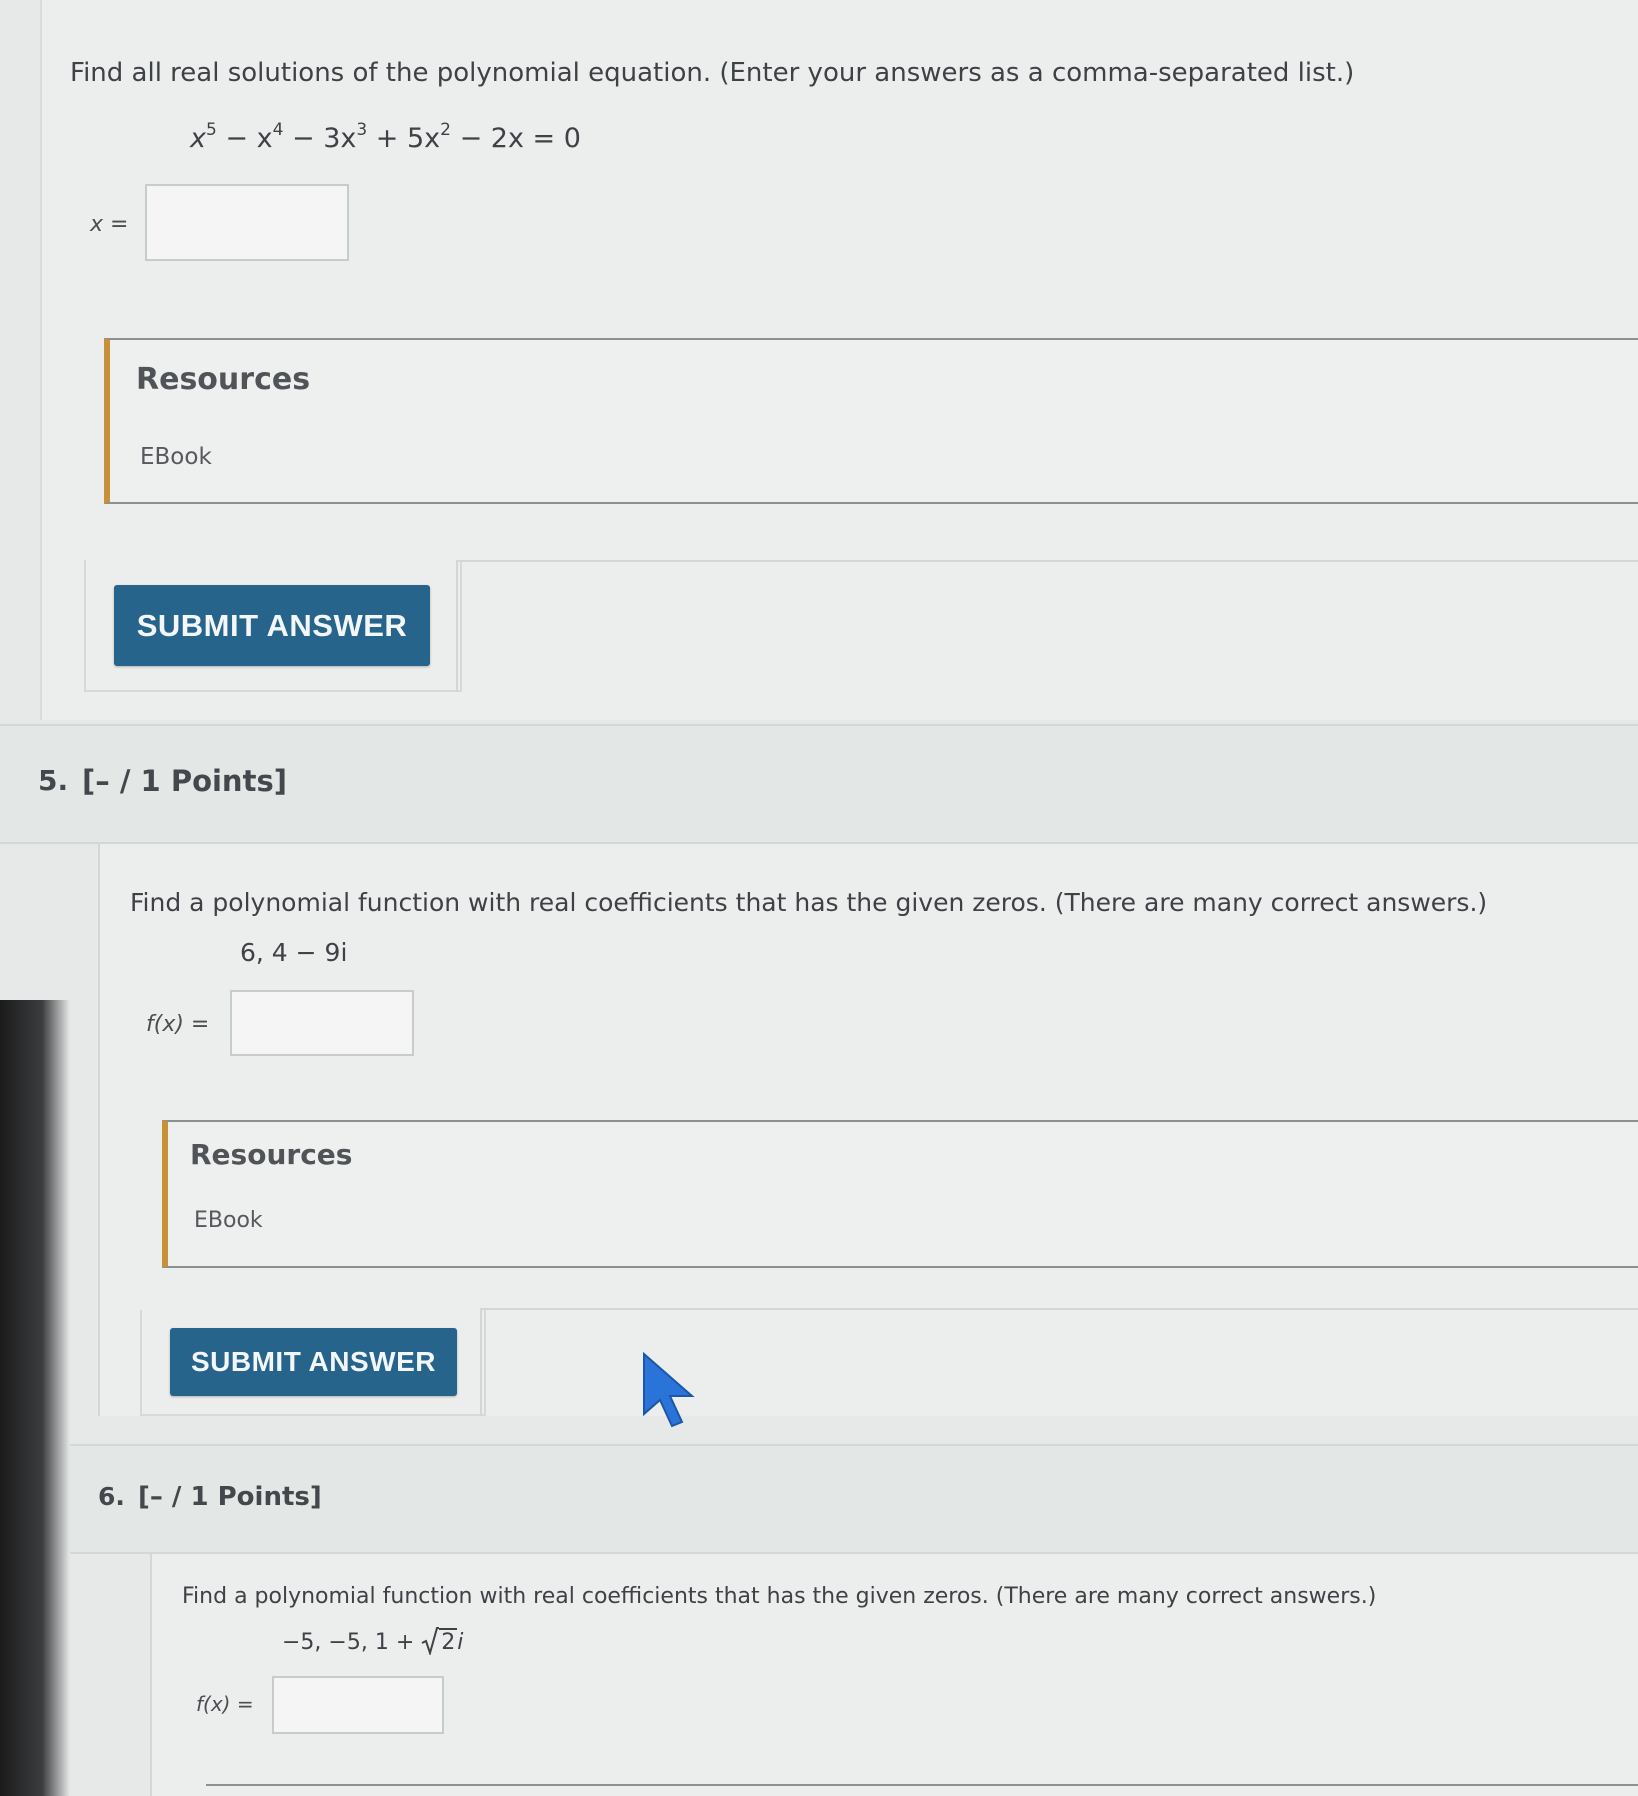 Image resolution: width=1638 pixels, height=1796 pixels. Describe the element at coordinates (871, 421) in the screenshot. I see `question-4-resources-panel: Resources EBook` at that location.